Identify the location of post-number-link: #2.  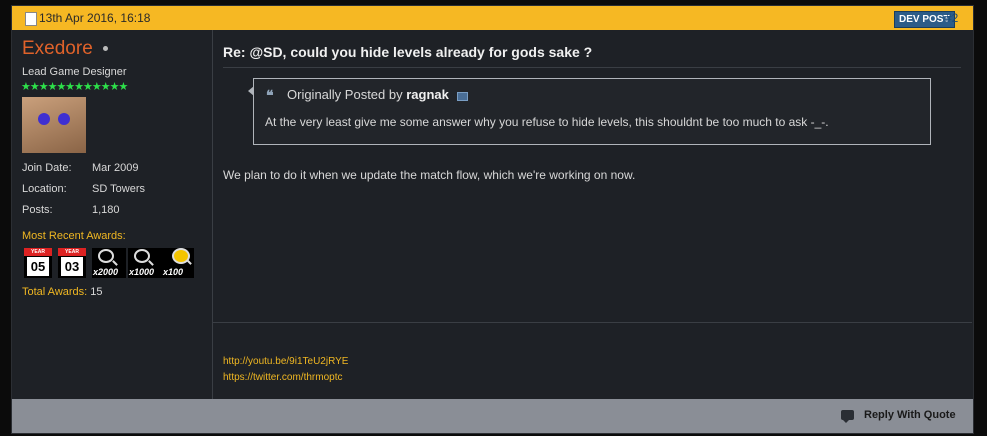
(951, 18).